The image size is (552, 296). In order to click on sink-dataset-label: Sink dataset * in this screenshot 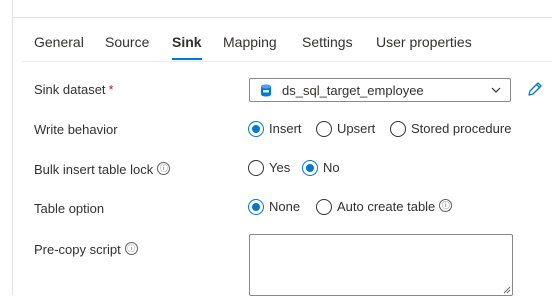, I will do `click(74, 89)`.